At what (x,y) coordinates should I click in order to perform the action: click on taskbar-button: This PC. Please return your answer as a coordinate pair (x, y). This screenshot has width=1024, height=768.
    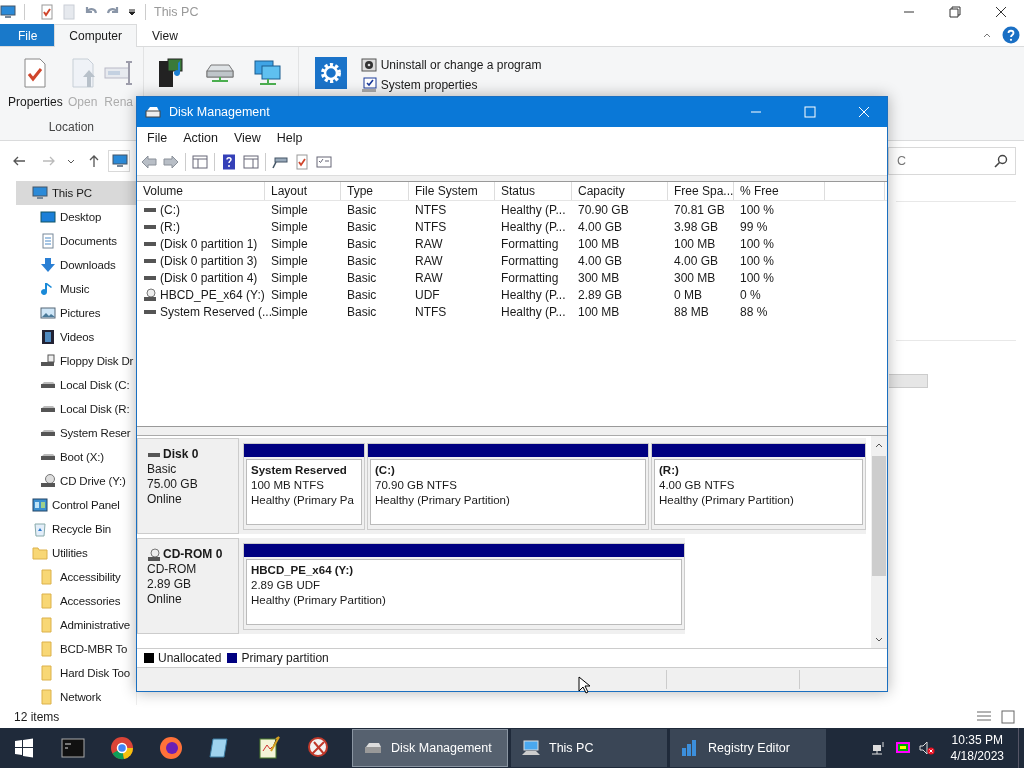
    Looking at the image, I should click on (589, 748).